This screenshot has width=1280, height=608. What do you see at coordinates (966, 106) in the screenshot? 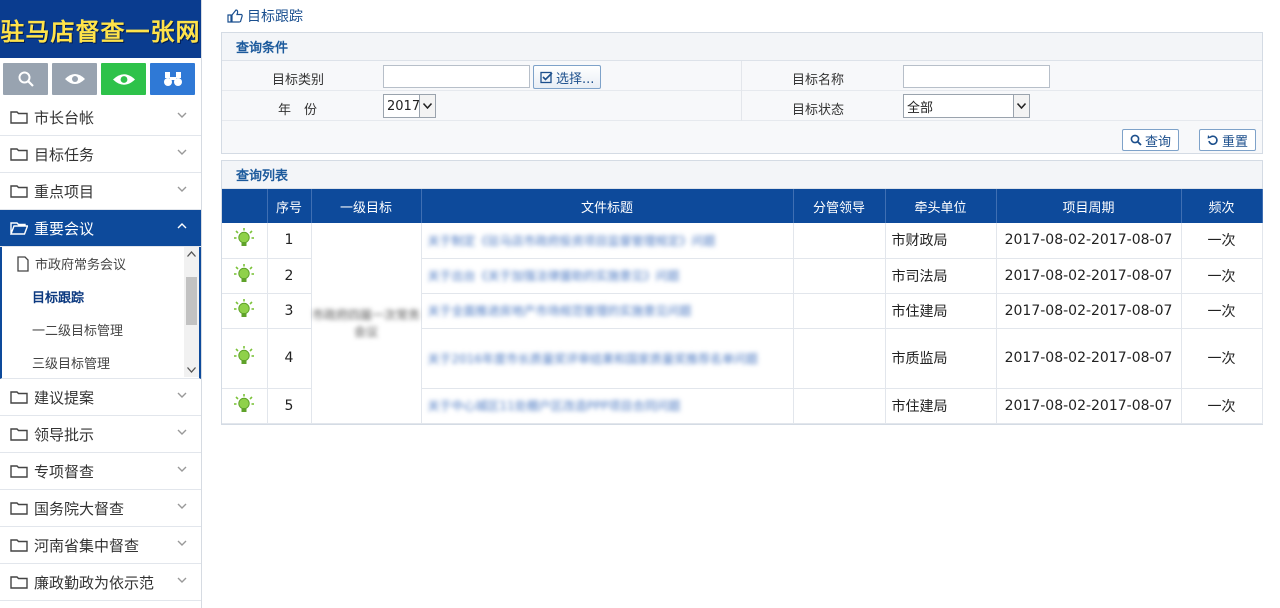
I see `status-select: 全部` at bounding box center [966, 106].